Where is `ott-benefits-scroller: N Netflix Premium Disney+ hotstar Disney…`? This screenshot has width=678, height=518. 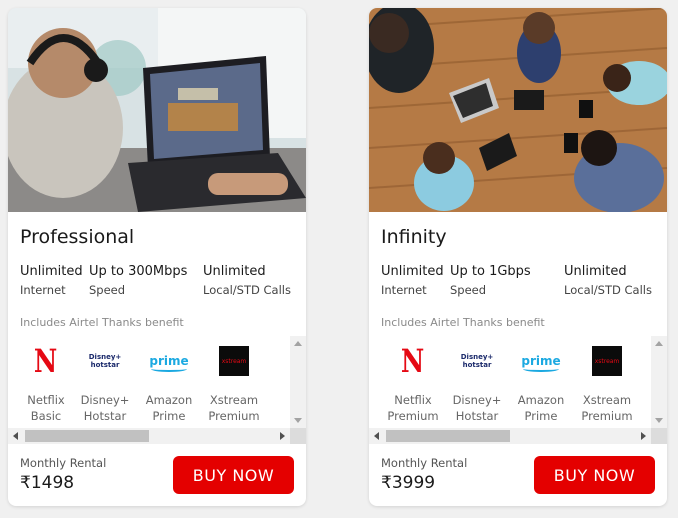 ott-benefits-scroller: N Netflix Premium Disney+ hotstar Disney… is located at coordinates (518, 390).